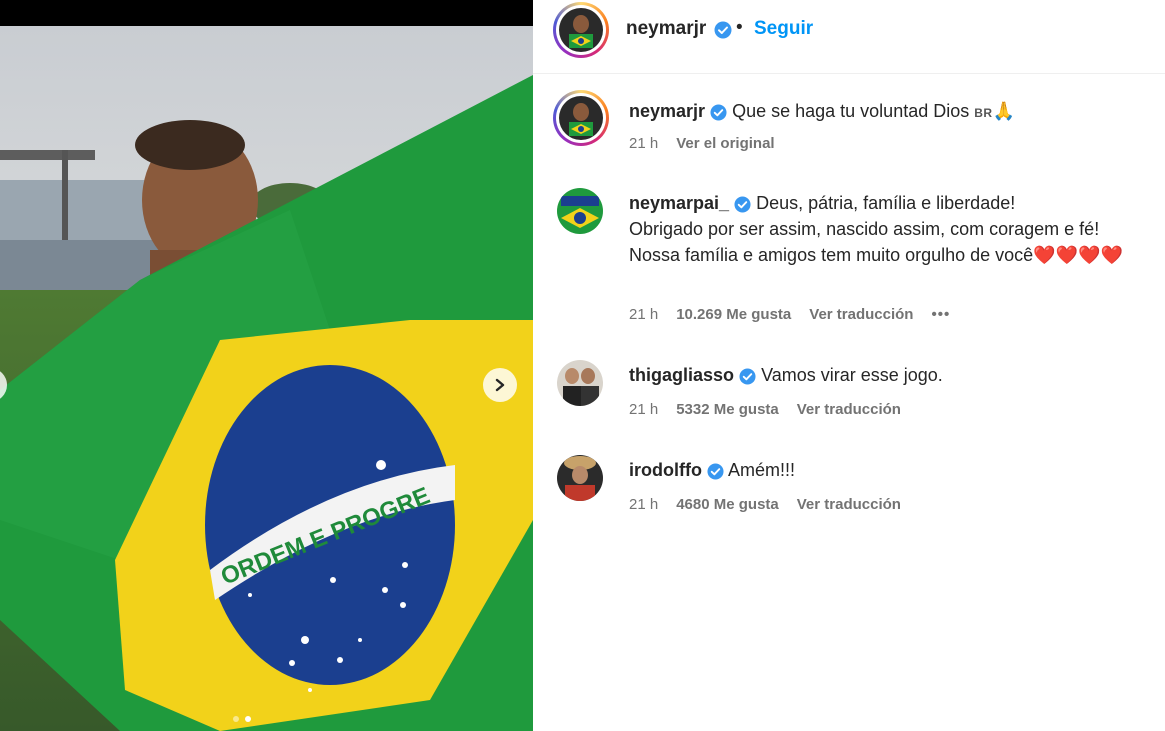 The image size is (1165, 731). What do you see at coordinates (852, 375) in the screenshot?
I see `comment-body: Vamos virar esse jogo.` at bounding box center [852, 375].